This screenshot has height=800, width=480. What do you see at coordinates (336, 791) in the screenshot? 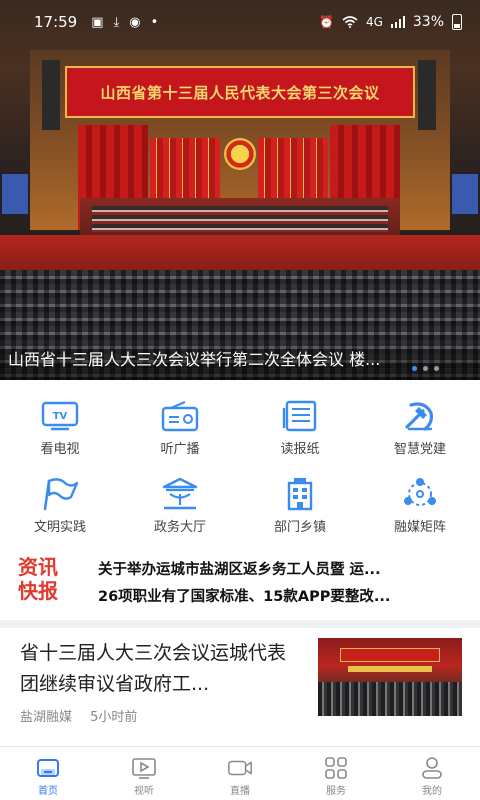
I see `tab-label: 服务` at bounding box center [336, 791].